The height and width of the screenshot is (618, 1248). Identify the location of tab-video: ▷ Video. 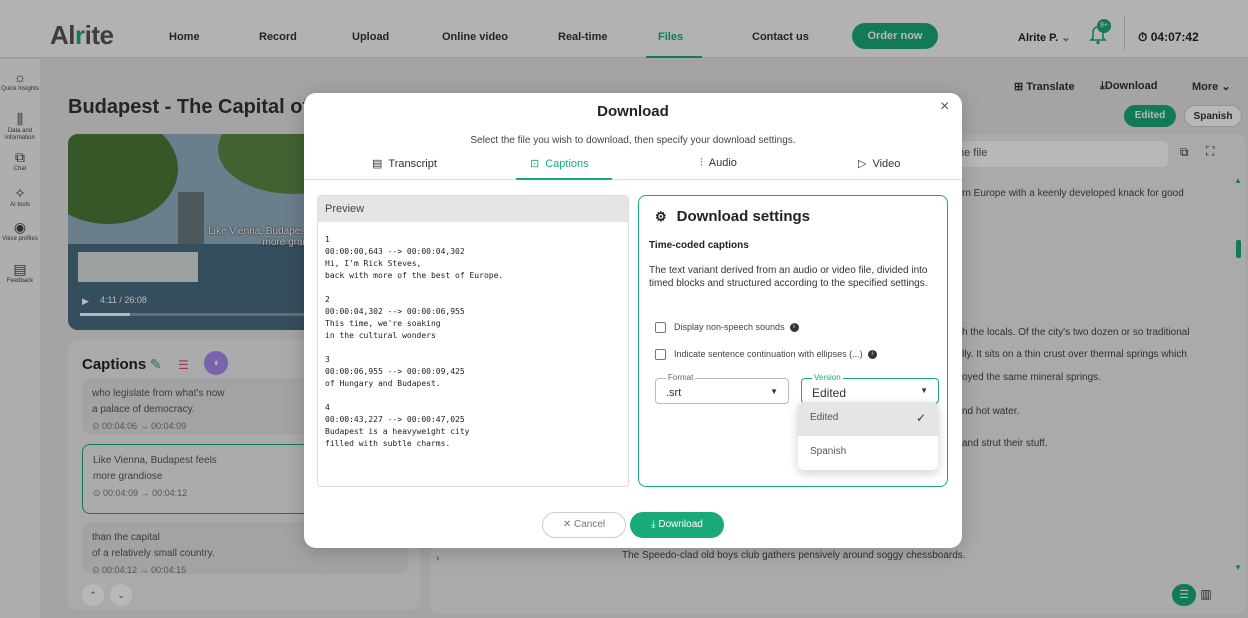
(879, 163).